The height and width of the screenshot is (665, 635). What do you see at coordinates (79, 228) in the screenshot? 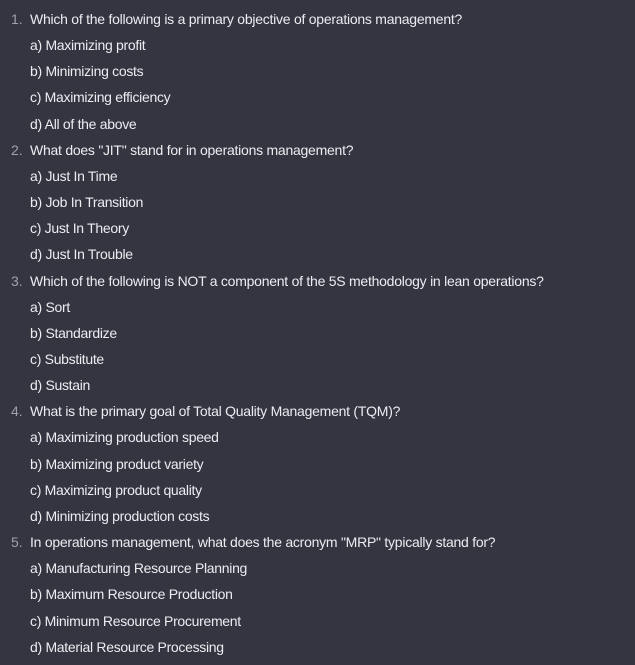
I see `answer-option: c) Just In Theory` at bounding box center [79, 228].